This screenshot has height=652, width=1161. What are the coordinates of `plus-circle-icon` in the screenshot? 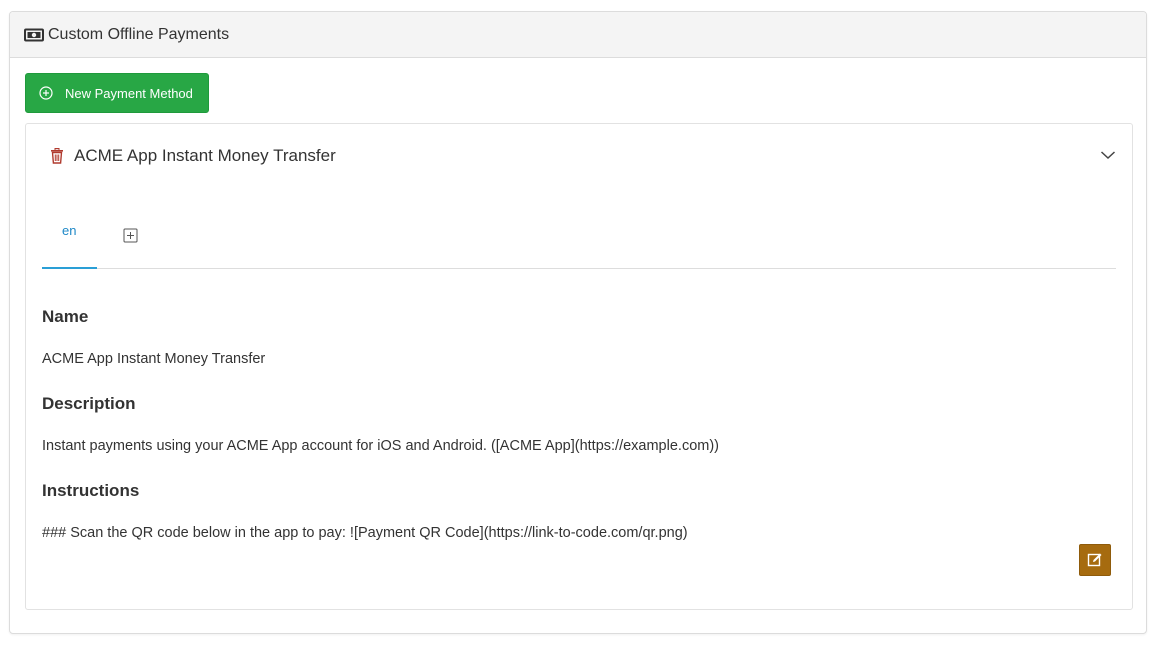 It's located at (46, 93).